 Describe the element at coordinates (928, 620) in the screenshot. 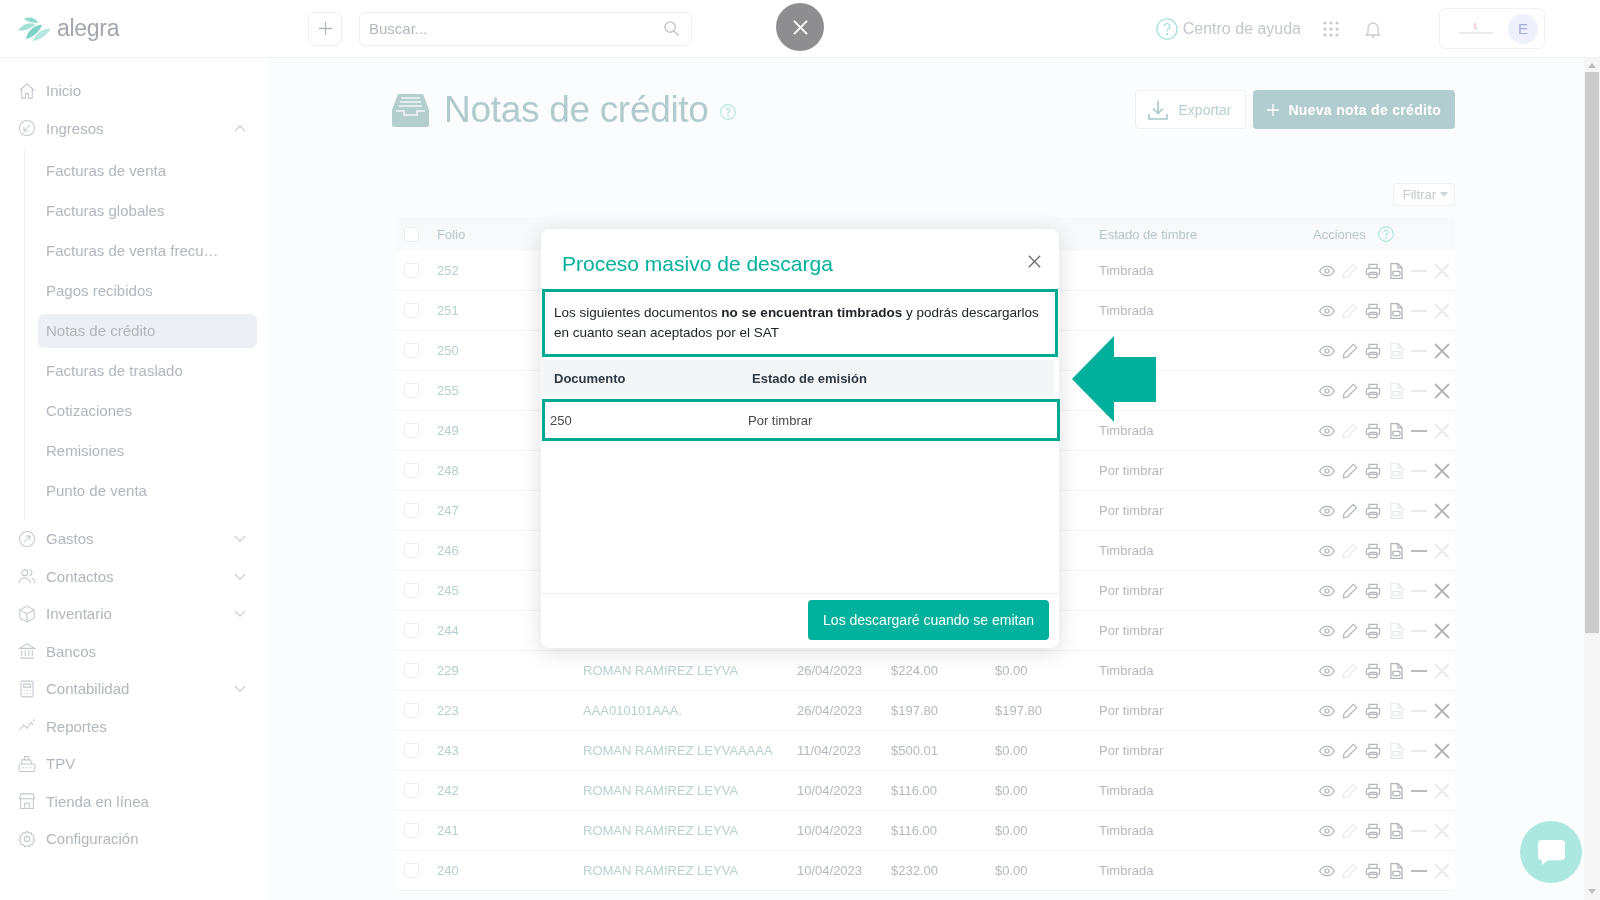

I see `confirm-button: Los descargaré cuando se emitan` at that location.